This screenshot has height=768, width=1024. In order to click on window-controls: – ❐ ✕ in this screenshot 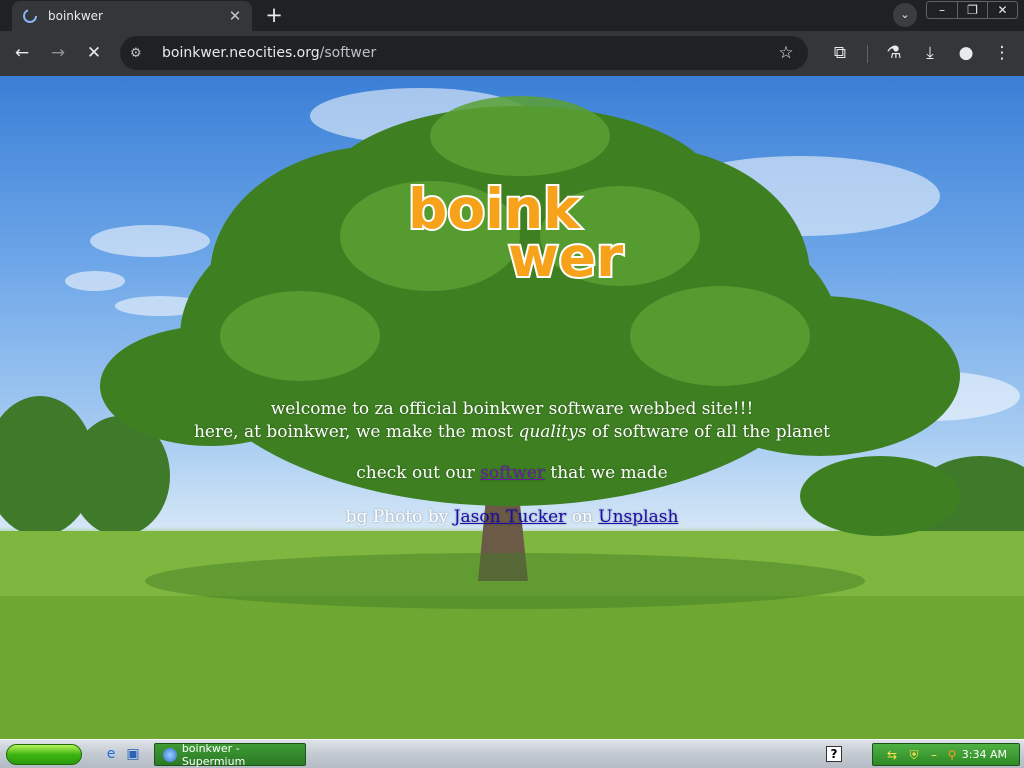, I will do `click(972, 10)`.